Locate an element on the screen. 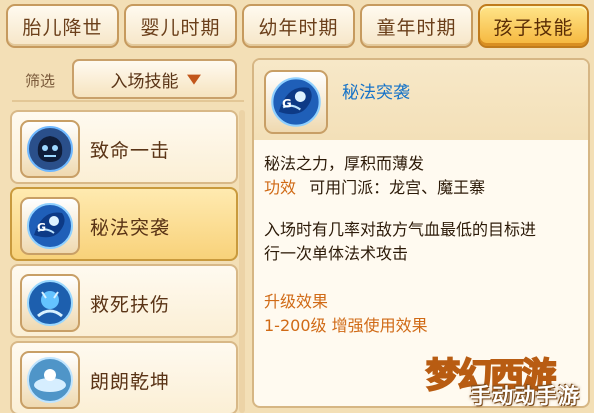 The image size is (594, 413). effect-text: 可用门派：龙宫、魔王寨 is located at coordinates (397, 187).